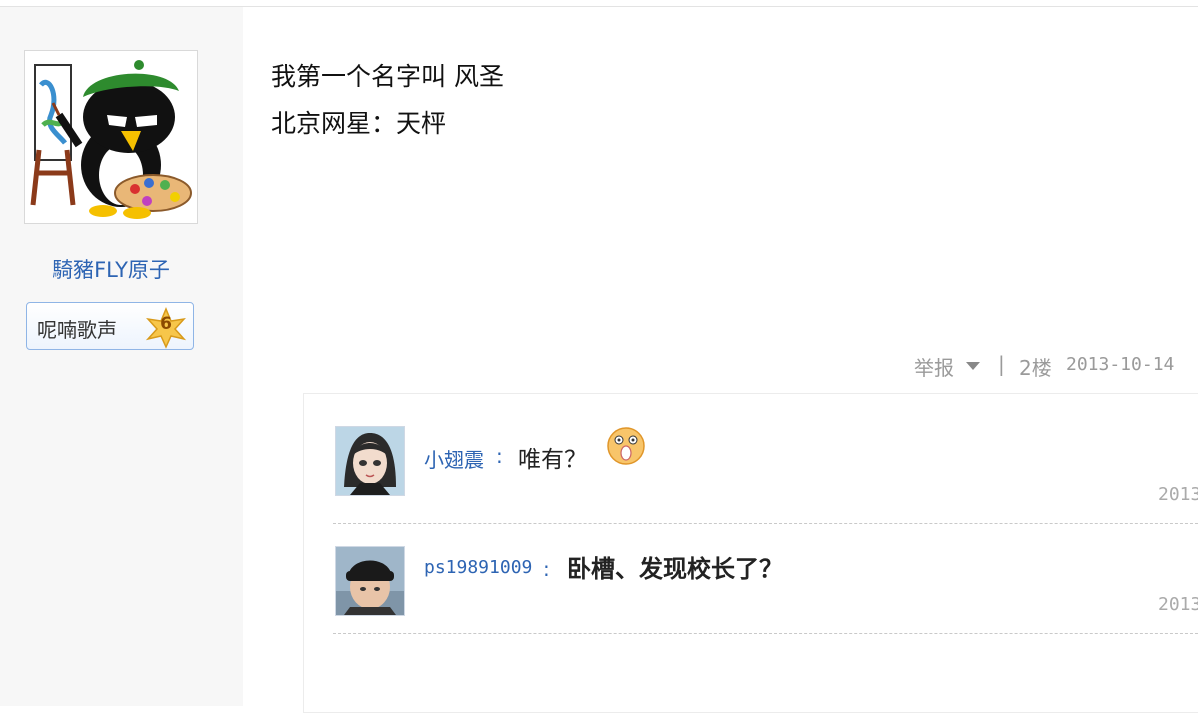 The image size is (1198, 713). I want to click on floor-number: 2楼, so click(1035, 368).